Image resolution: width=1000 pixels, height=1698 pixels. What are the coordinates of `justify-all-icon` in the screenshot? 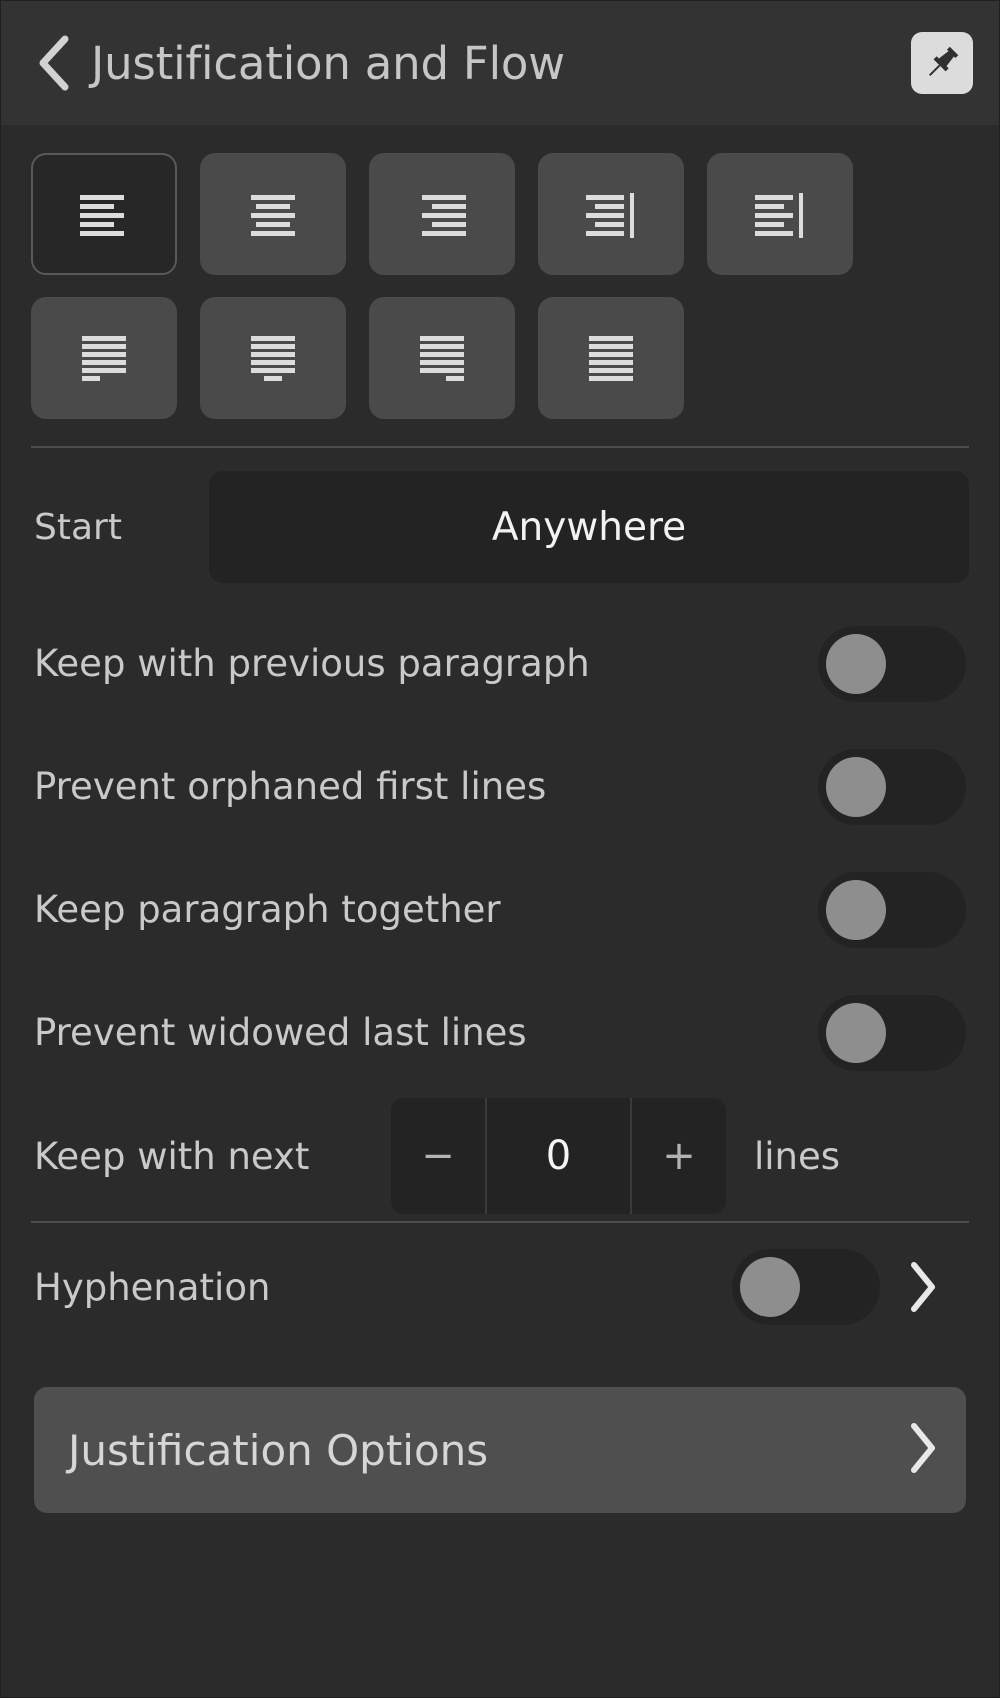 It's located at (611, 358).